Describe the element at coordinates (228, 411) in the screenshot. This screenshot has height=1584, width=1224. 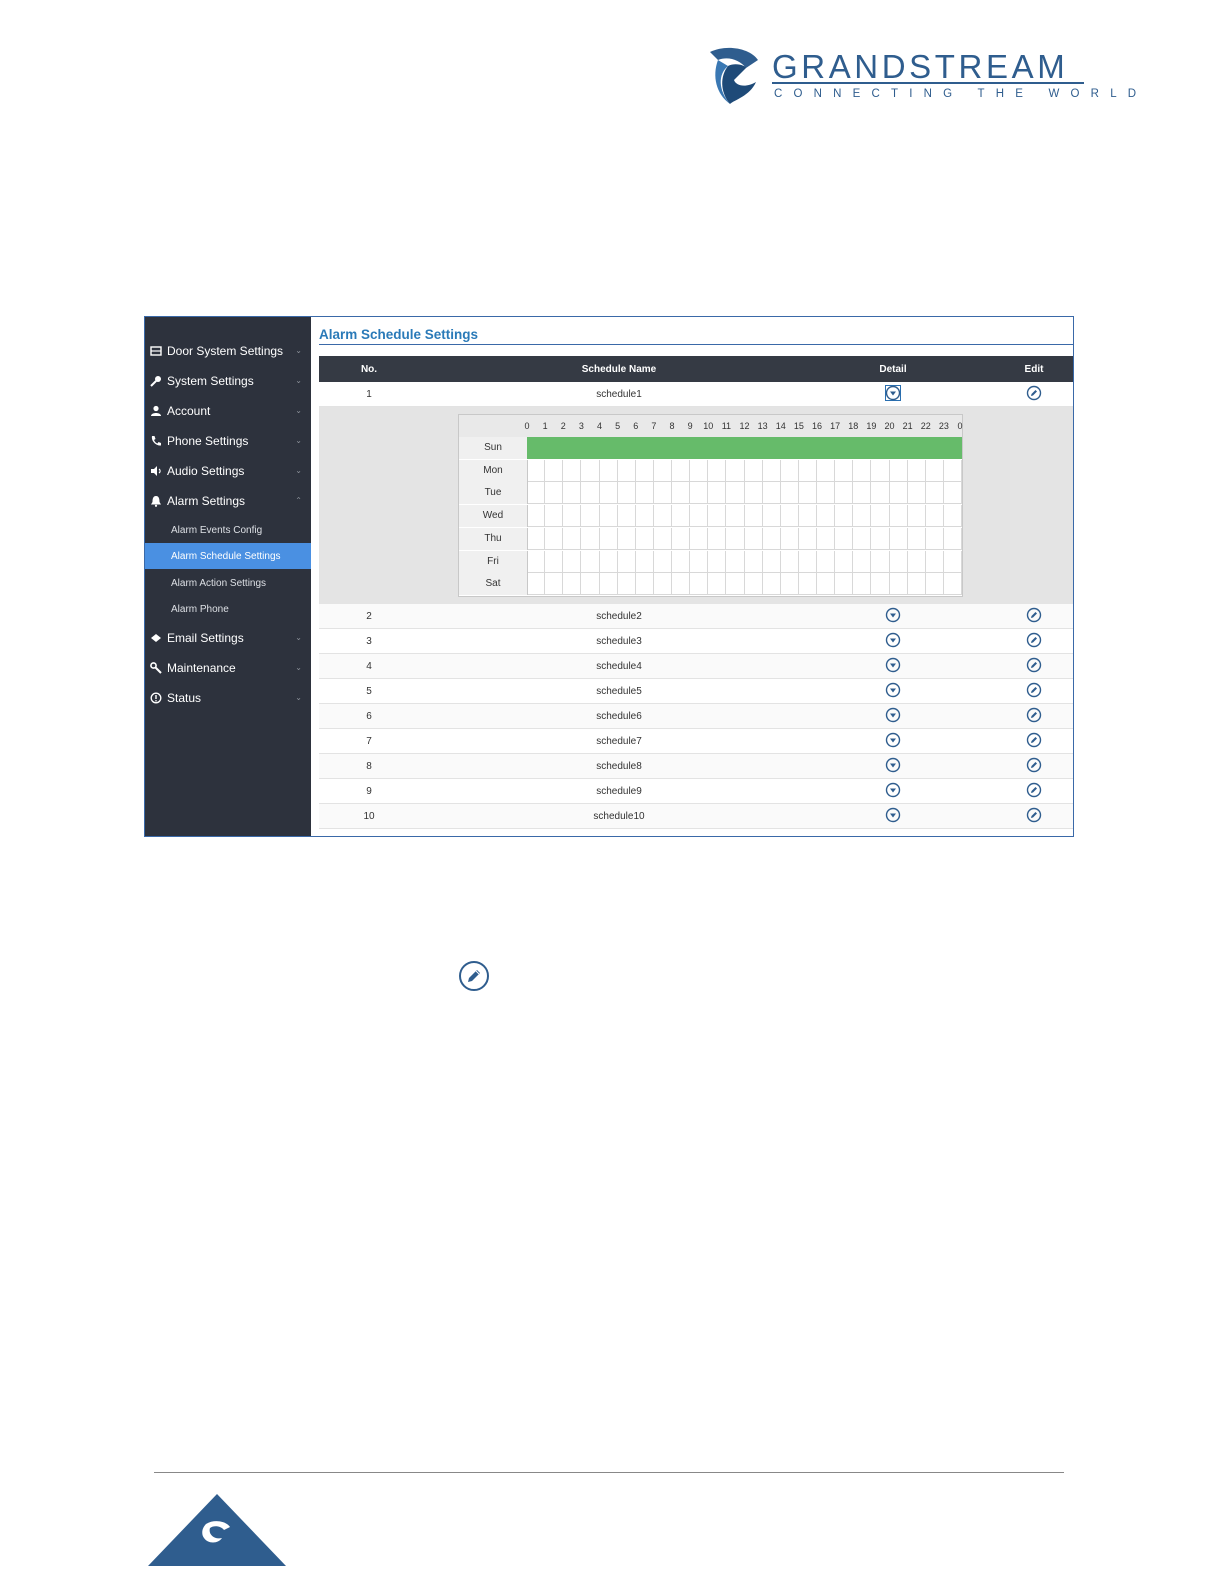
I see `sidebar-item-account: Account ⌄` at that location.